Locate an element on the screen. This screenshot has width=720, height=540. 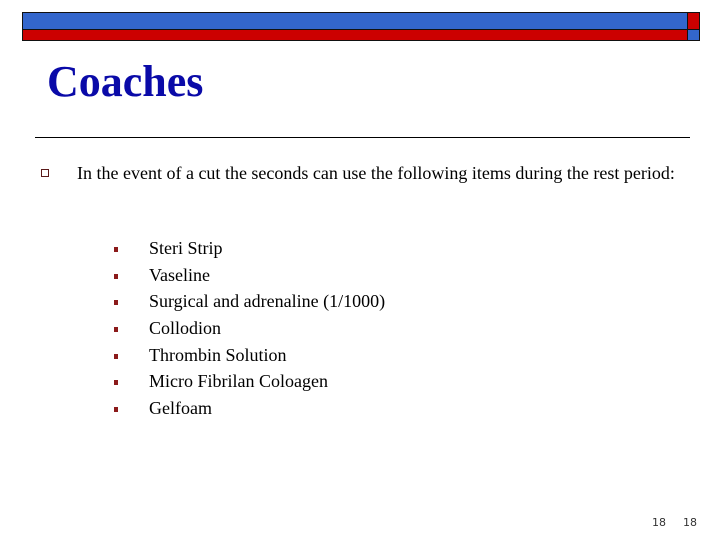
list-item-text: Vaseline is located at coordinates (179, 274).